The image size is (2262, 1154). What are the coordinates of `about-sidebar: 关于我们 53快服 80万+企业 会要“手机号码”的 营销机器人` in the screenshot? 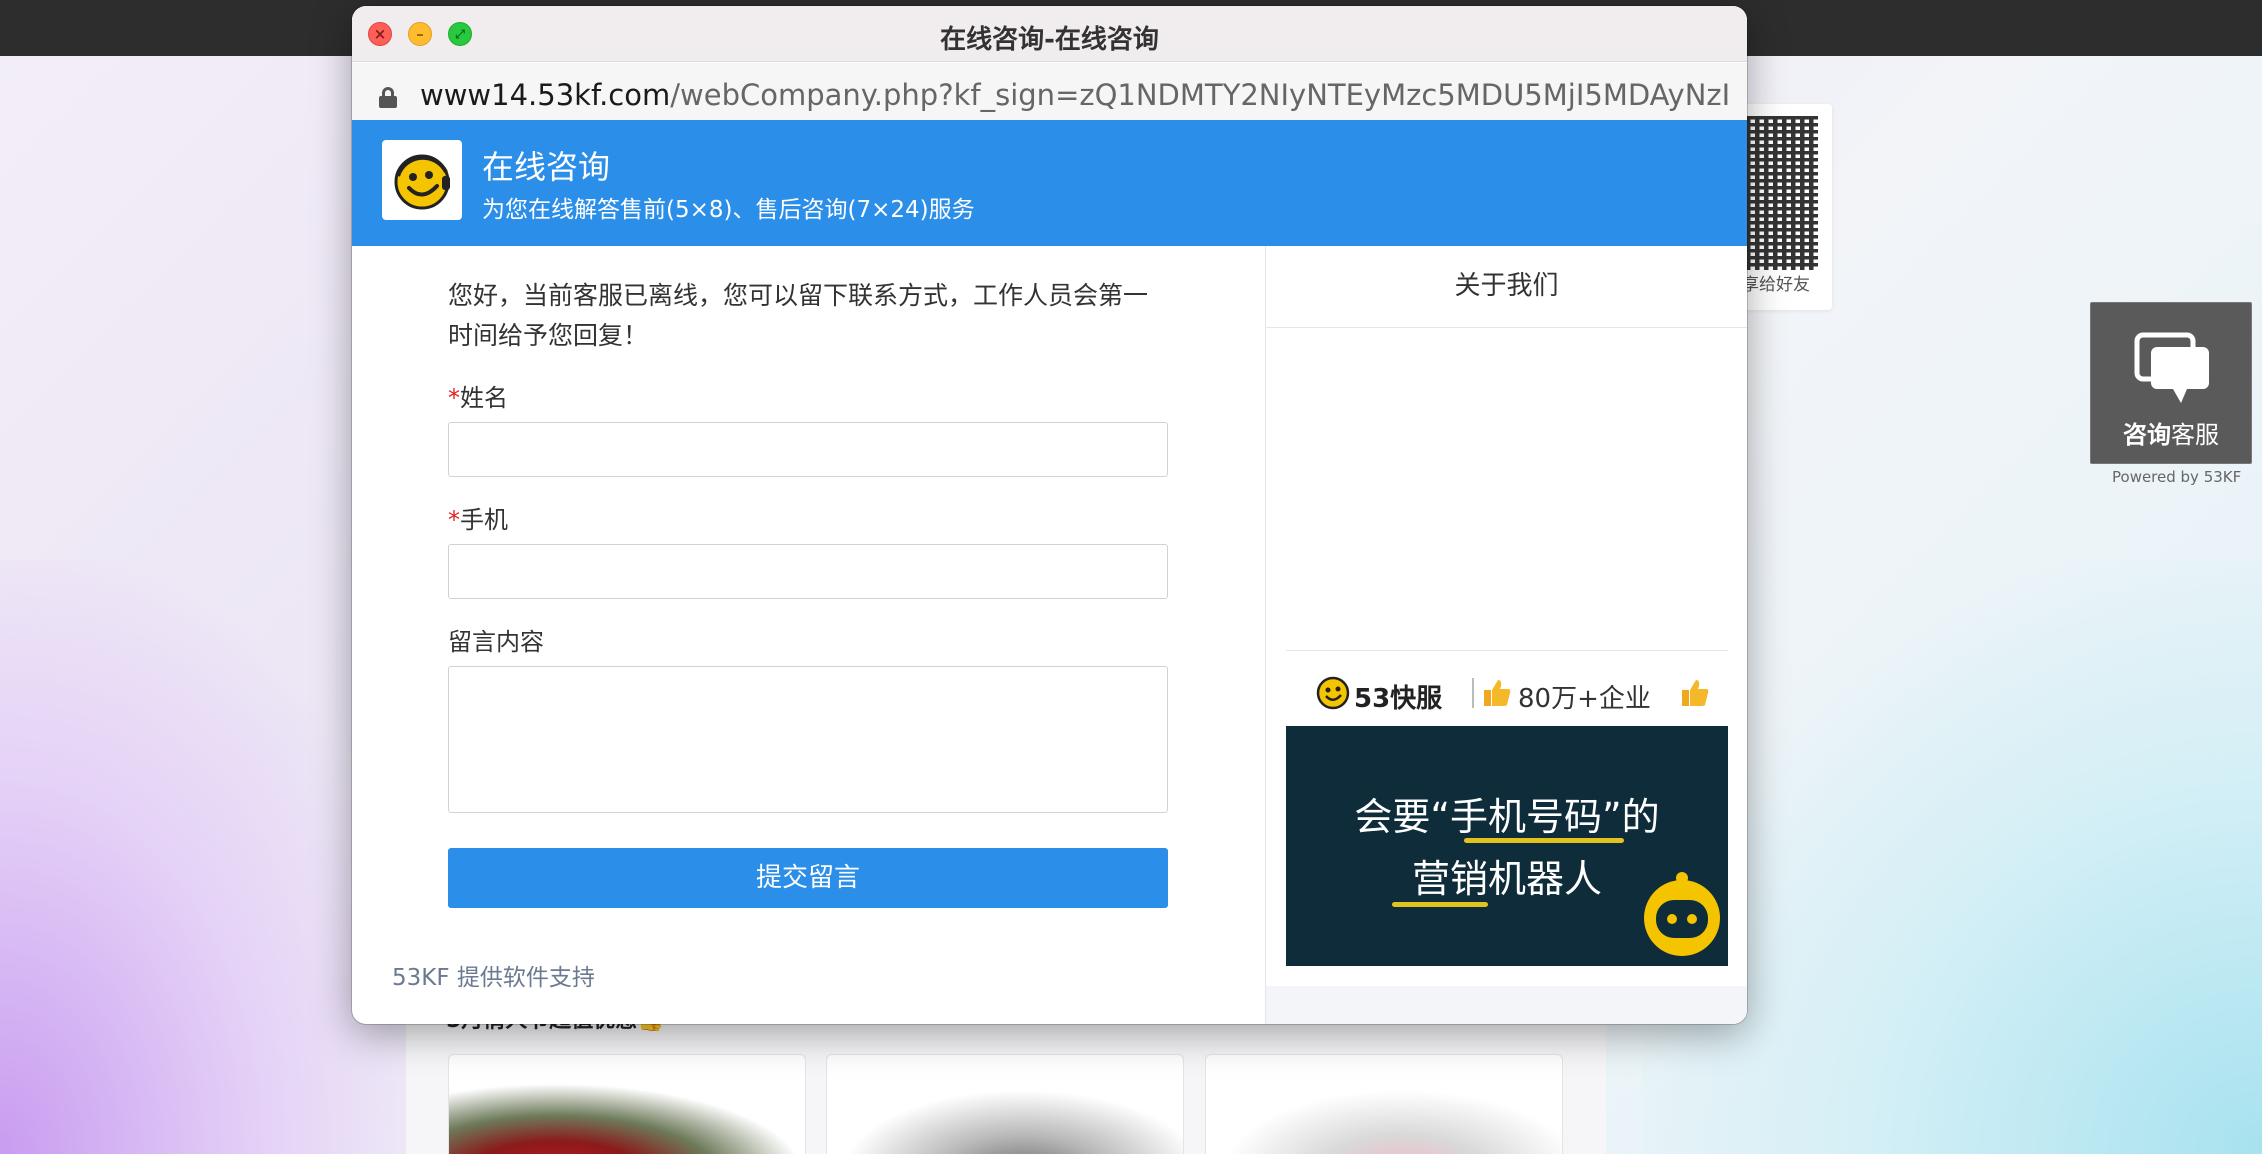 It's located at (1506, 635).